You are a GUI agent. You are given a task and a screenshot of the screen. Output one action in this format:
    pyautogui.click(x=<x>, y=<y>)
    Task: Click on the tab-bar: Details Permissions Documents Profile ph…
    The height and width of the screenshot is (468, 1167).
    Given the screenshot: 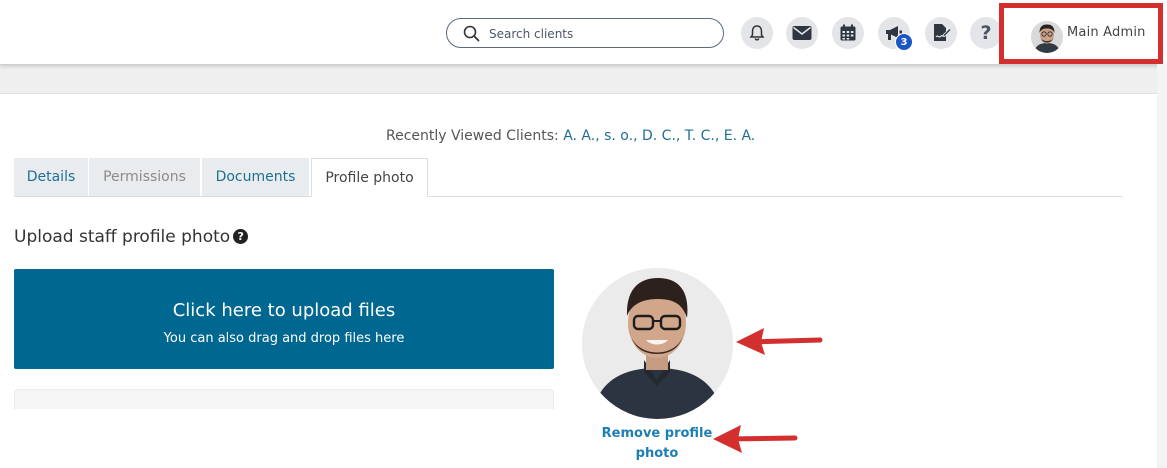 What is the action you would take?
    pyautogui.click(x=568, y=177)
    